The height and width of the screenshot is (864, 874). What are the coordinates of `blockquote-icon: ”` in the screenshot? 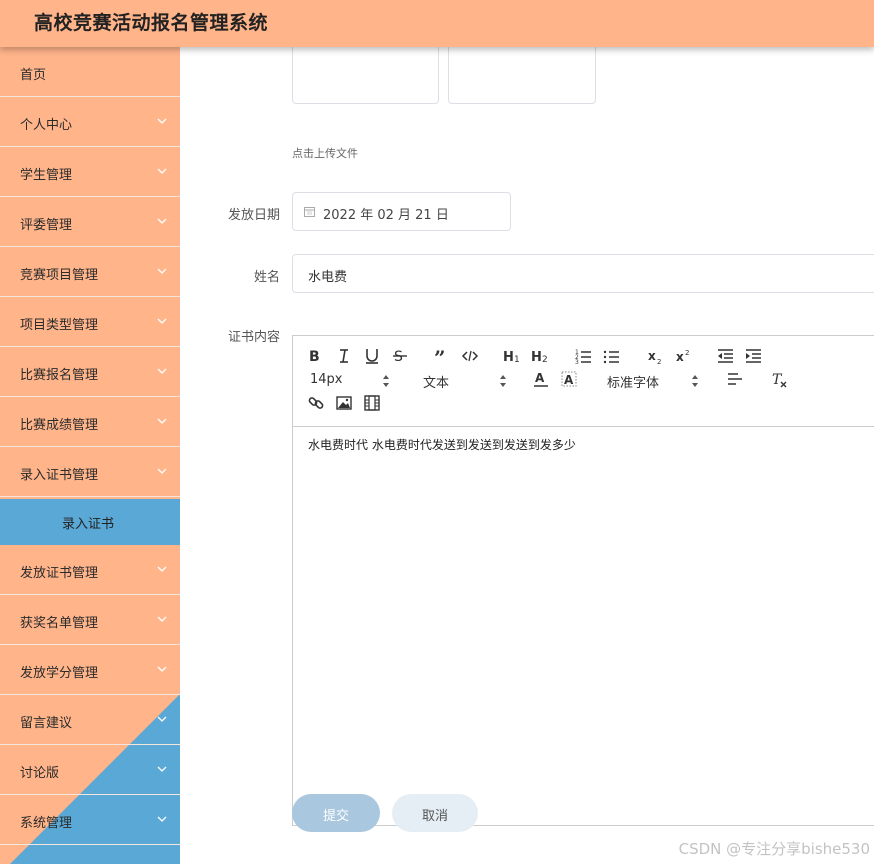 It's located at (442, 356).